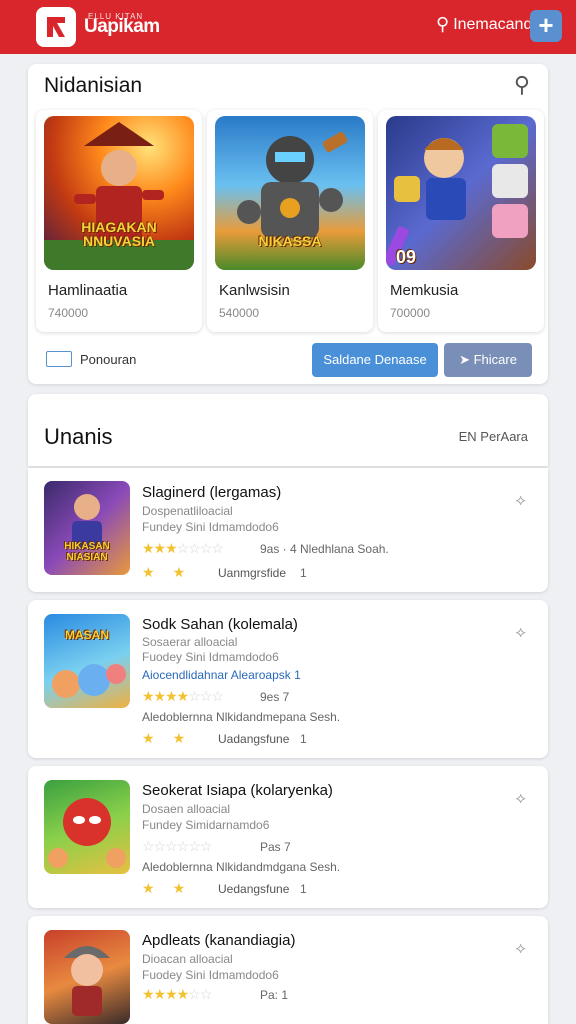 The height and width of the screenshot is (1024, 576). What do you see at coordinates (187, 511) in the screenshot?
I see `list-item-developer: Dospenatliloacial` at bounding box center [187, 511].